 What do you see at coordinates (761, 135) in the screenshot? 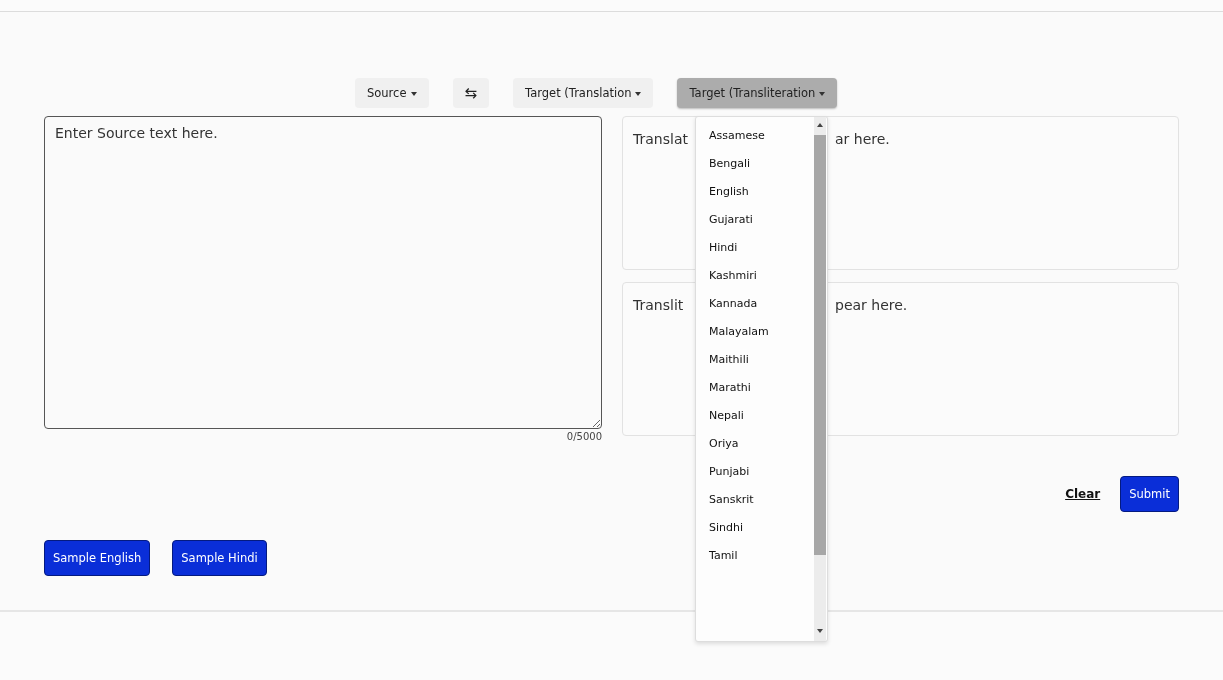
I see `language-option: Assamese` at bounding box center [761, 135].